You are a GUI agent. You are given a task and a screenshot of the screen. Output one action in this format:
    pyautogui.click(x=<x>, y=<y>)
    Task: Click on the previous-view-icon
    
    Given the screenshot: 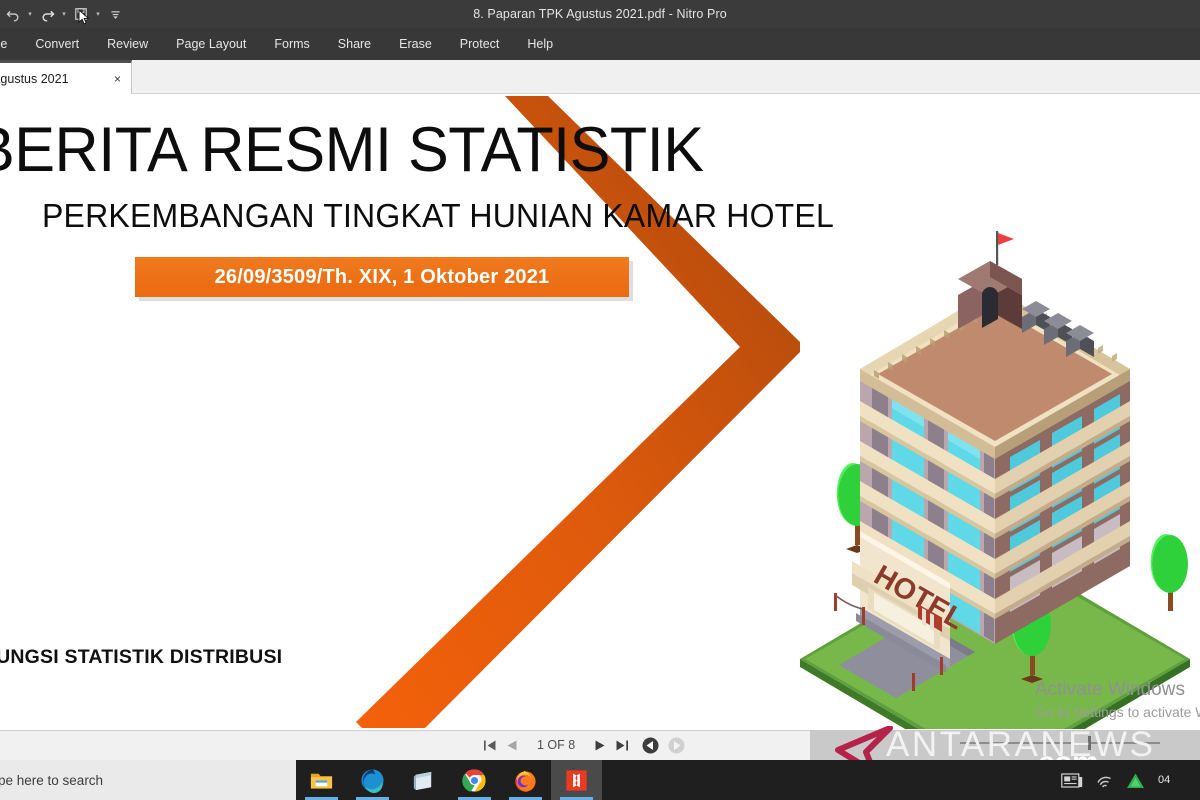 What is the action you would take?
    pyautogui.click(x=650, y=745)
    